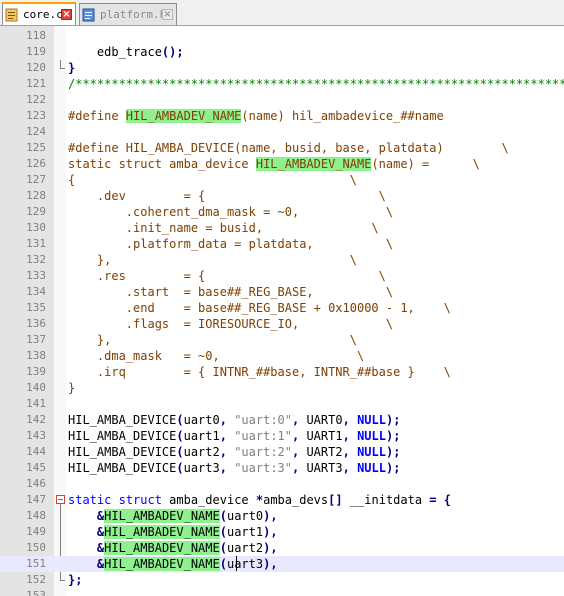 The image size is (564, 596). What do you see at coordinates (282, 36) in the screenshot?
I see `code-line: 118` at bounding box center [282, 36].